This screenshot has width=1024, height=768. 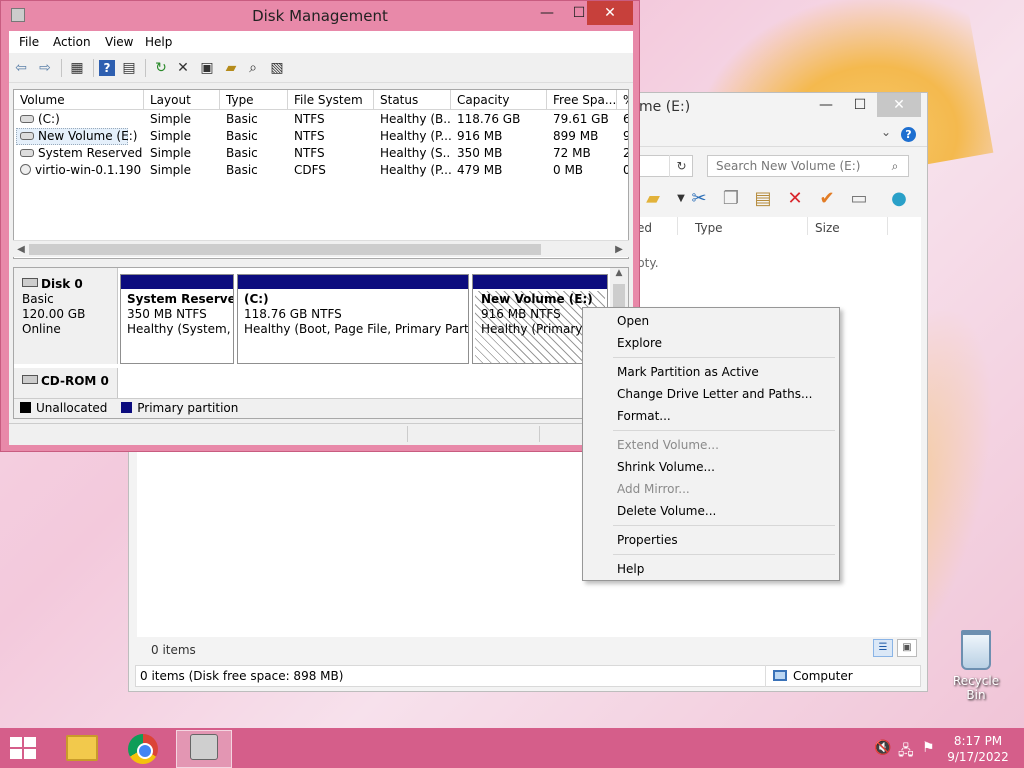 I want to click on column-header-file-system: File System, so click(x=331, y=100).